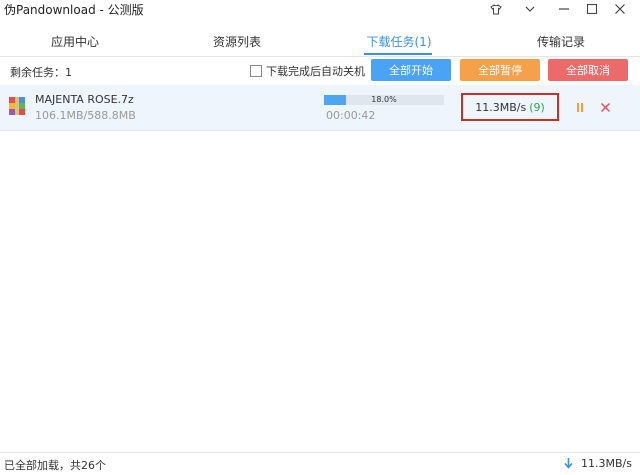 The width and height of the screenshot is (640, 475). What do you see at coordinates (75, 41) in the screenshot?
I see `tab-app-center: 应用中心` at bounding box center [75, 41].